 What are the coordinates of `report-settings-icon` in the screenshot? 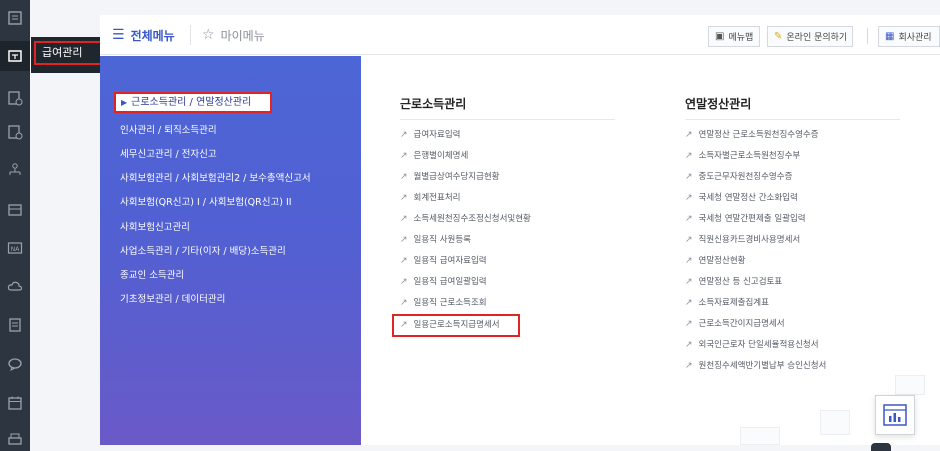 It's located at (15, 132).